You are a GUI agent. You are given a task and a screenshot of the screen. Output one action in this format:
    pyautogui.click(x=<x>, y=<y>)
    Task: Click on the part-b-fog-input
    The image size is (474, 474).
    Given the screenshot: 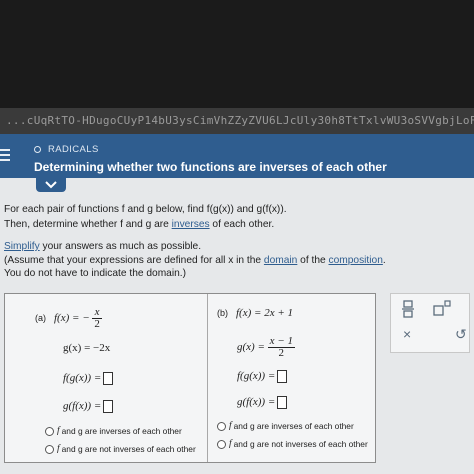 What is the action you would take?
    pyautogui.click(x=282, y=376)
    